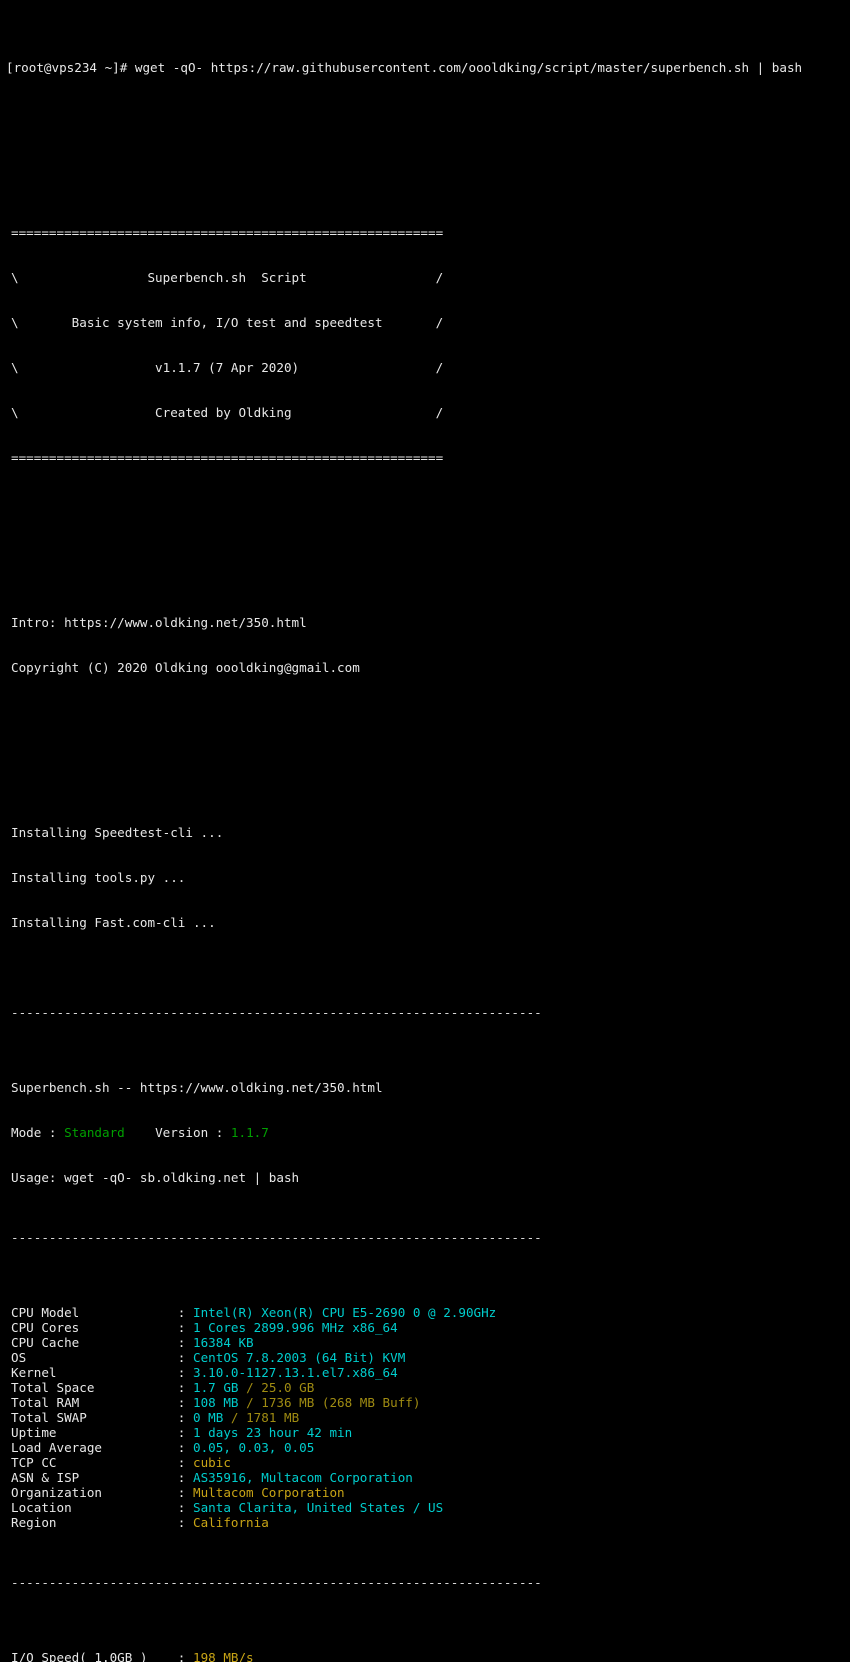  What do you see at coordinates (425, 1492) in the screenshot?
I see `sysinfo-row: Organization : Multacom Corporation` at bounding box center [425, 1492].